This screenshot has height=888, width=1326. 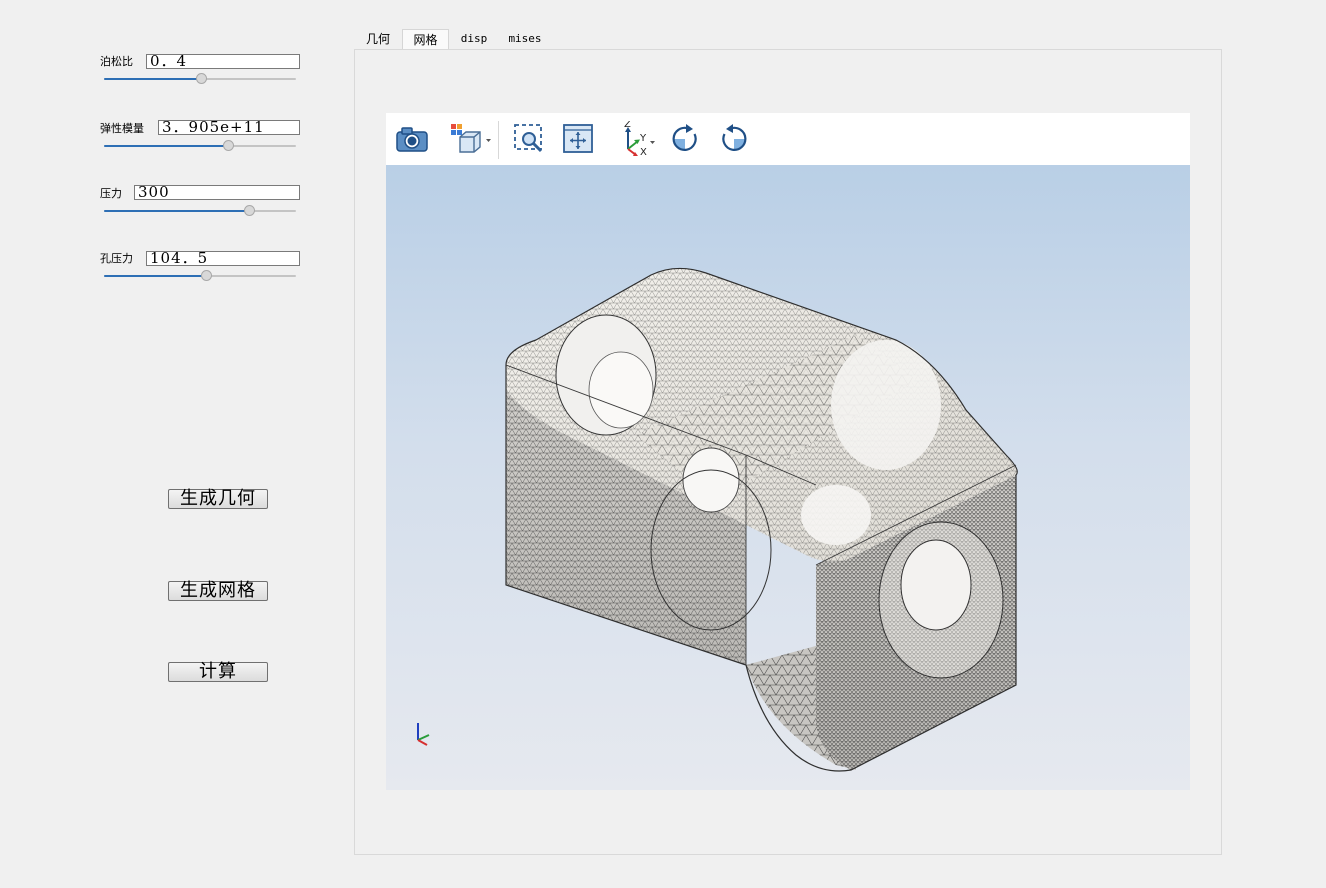 I want to click on elastic-modulus-slider, so click(x=200, y=146).